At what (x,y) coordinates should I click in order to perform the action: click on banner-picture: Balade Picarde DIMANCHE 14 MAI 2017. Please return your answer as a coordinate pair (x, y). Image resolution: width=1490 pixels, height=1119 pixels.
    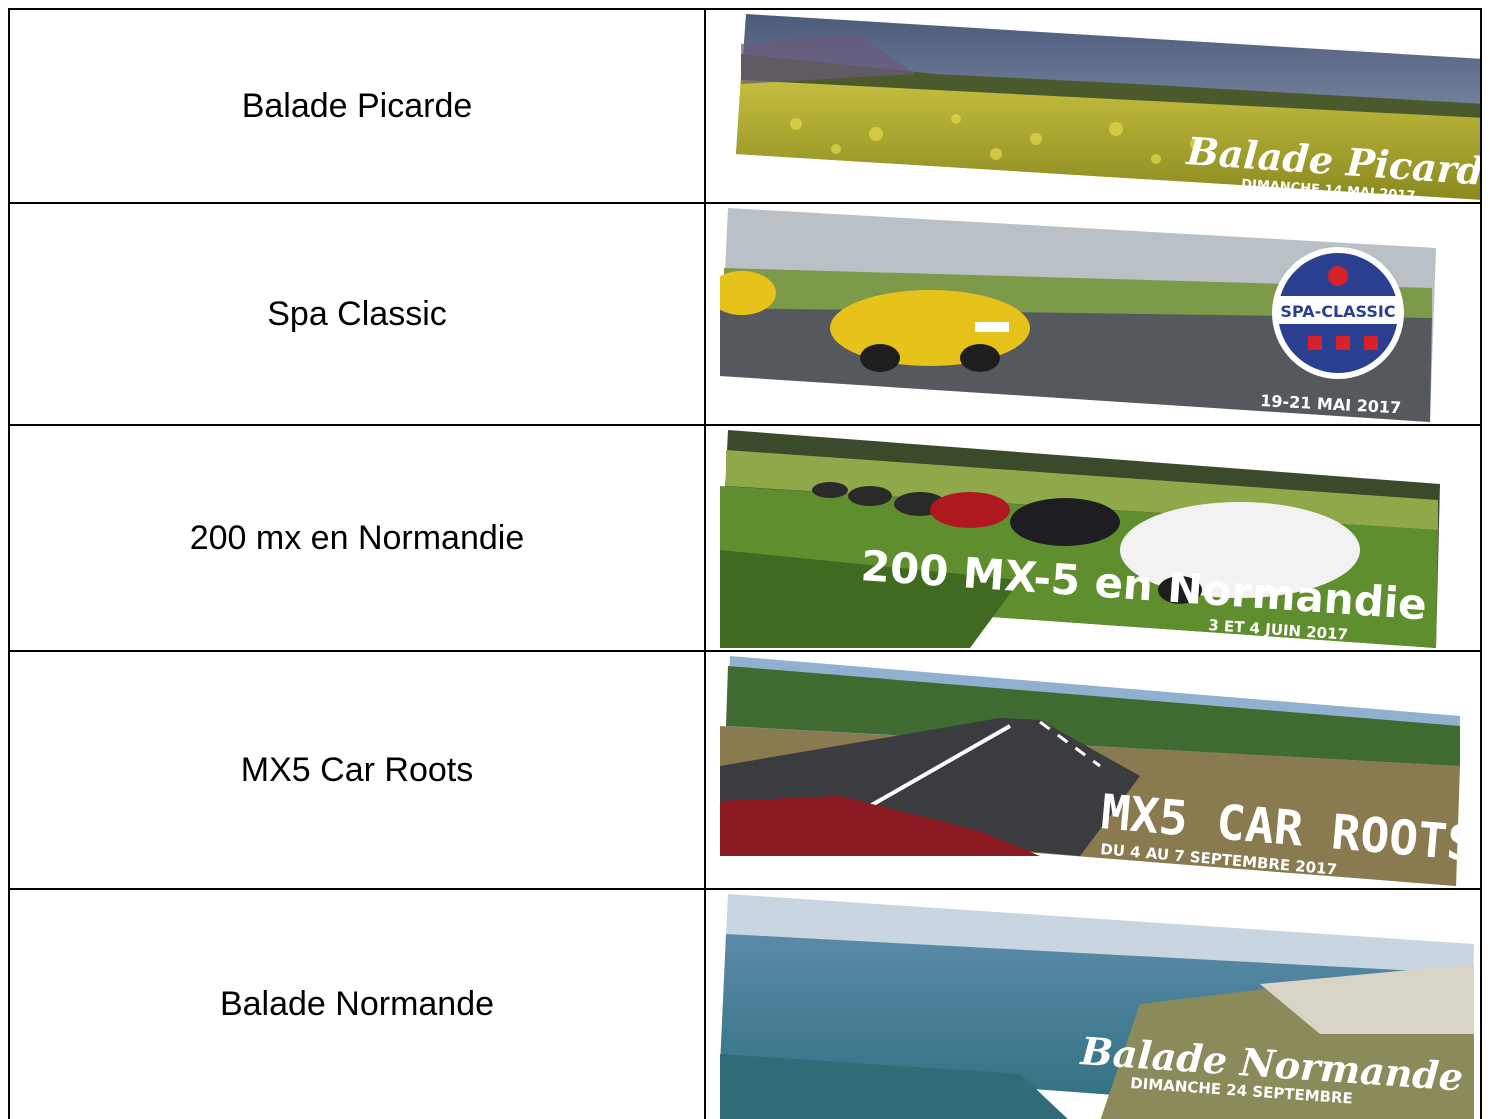
    Looking at the image, I should click on (1108, 107).